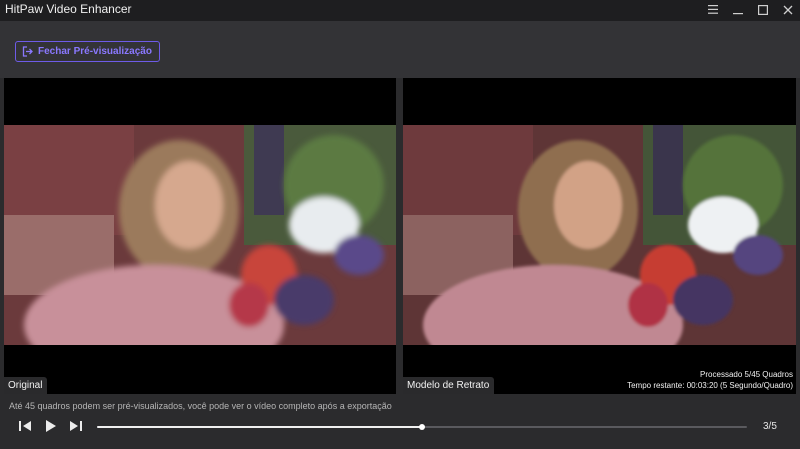  I want to click on frame-counter: 3/5, so click(770, 426).